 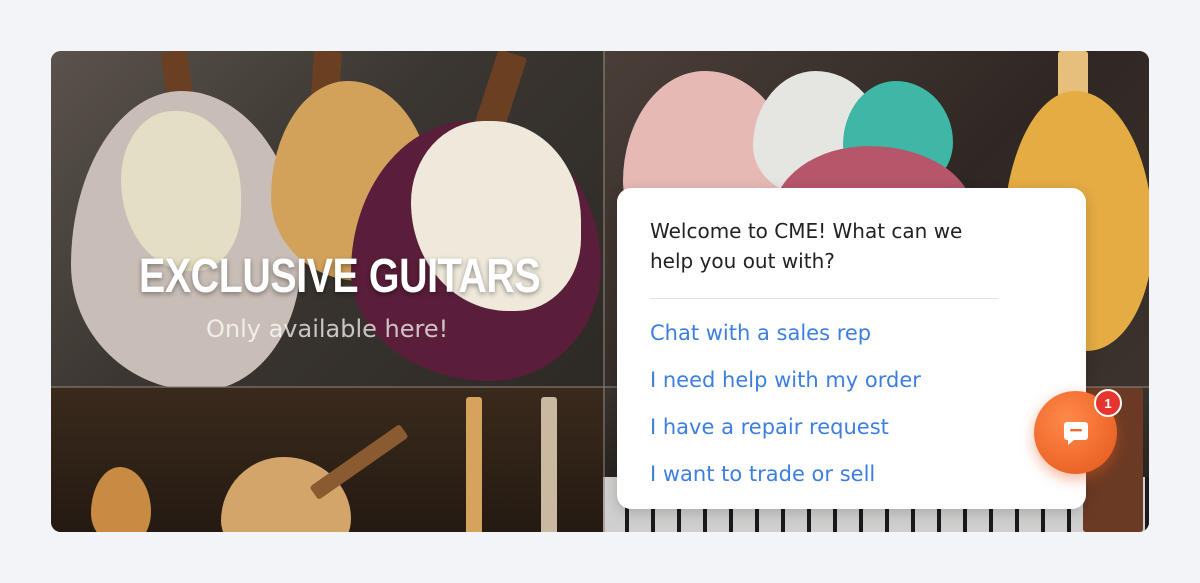 What do you see at coordinates (851, 474) in the screenshot?
I see `chat-option-trade-sell: I want to trade or sell` at bounding box center [851, 474].